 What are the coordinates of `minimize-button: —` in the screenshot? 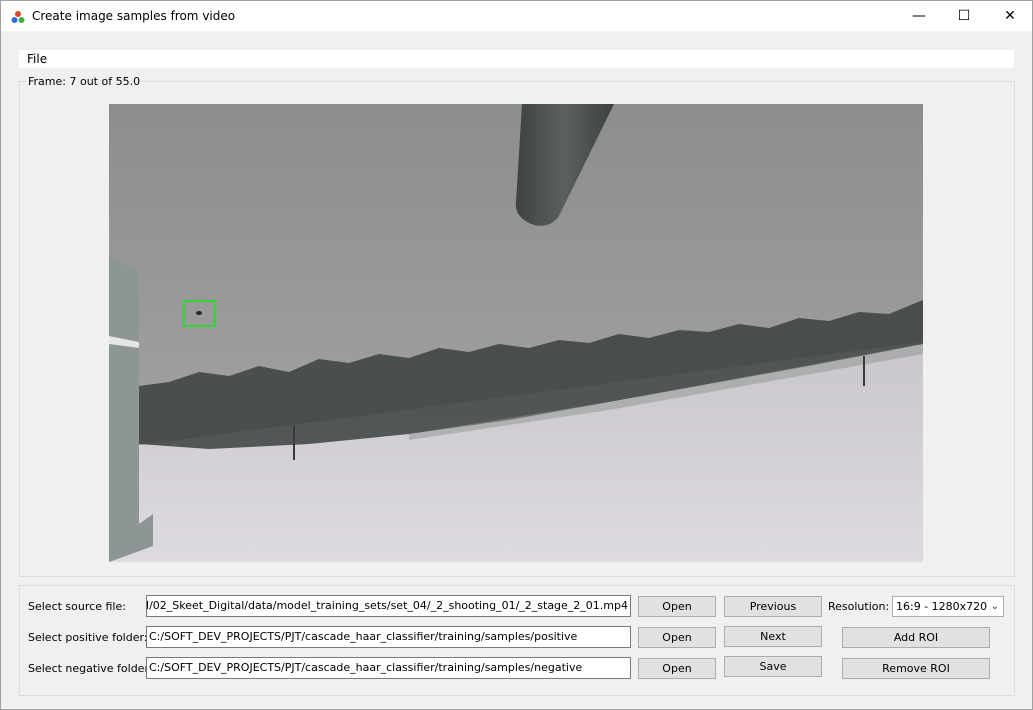 It's located at (919, 16).